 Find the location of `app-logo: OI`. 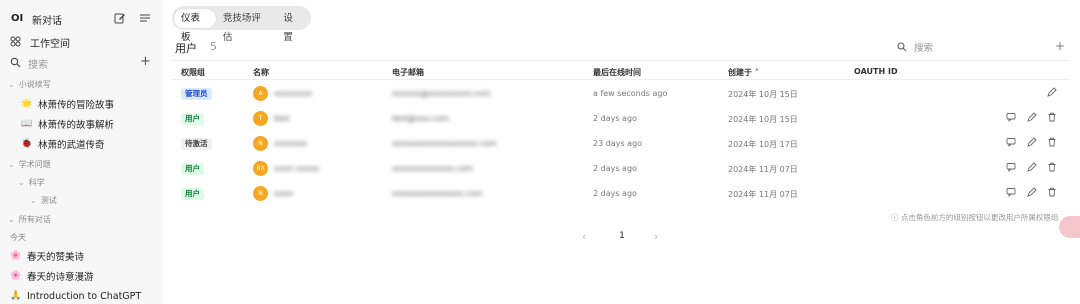

app-logo: OI is located at coordinates (17, 18).